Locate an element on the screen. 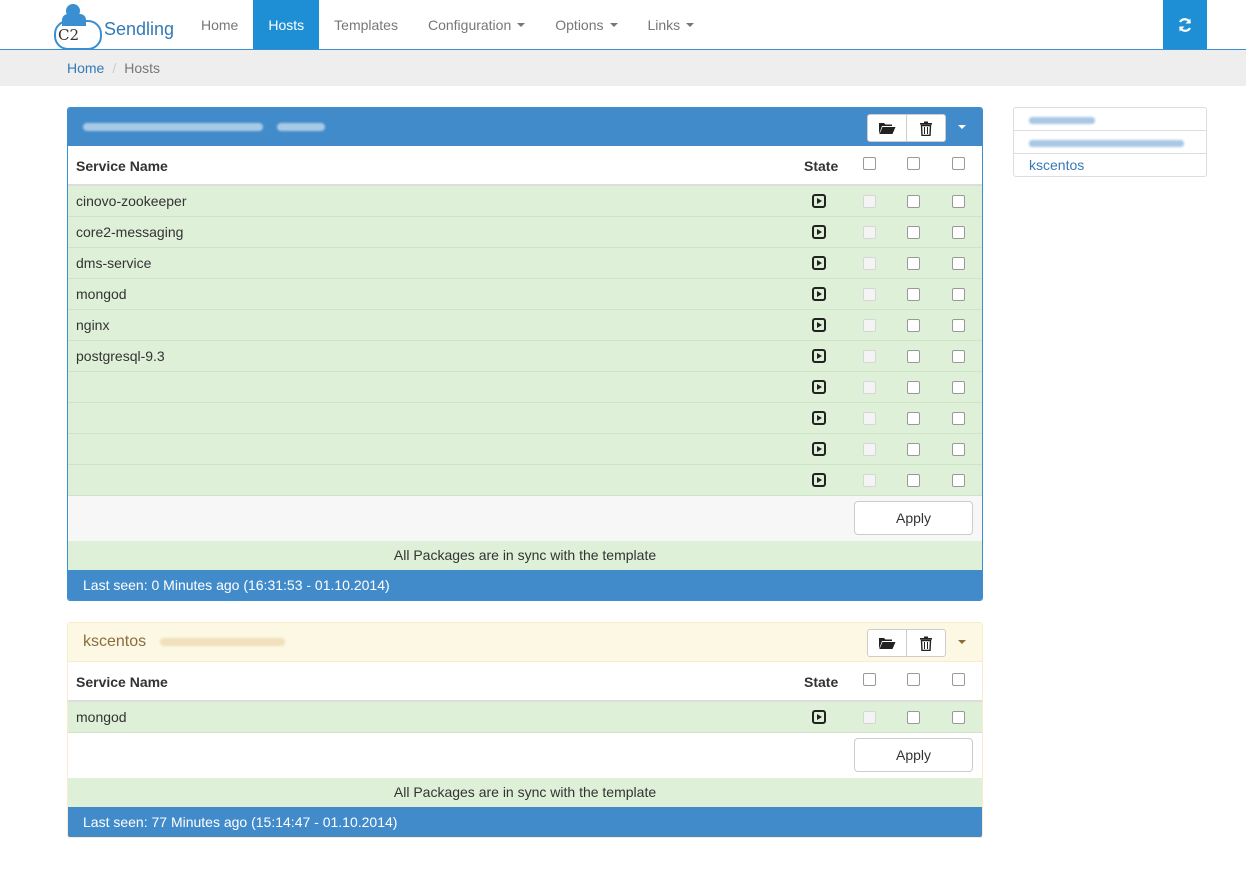 Image resolution: width=1246 pixels, height=873 pixels. nav-options: Options is located at coordinates (586, 24).